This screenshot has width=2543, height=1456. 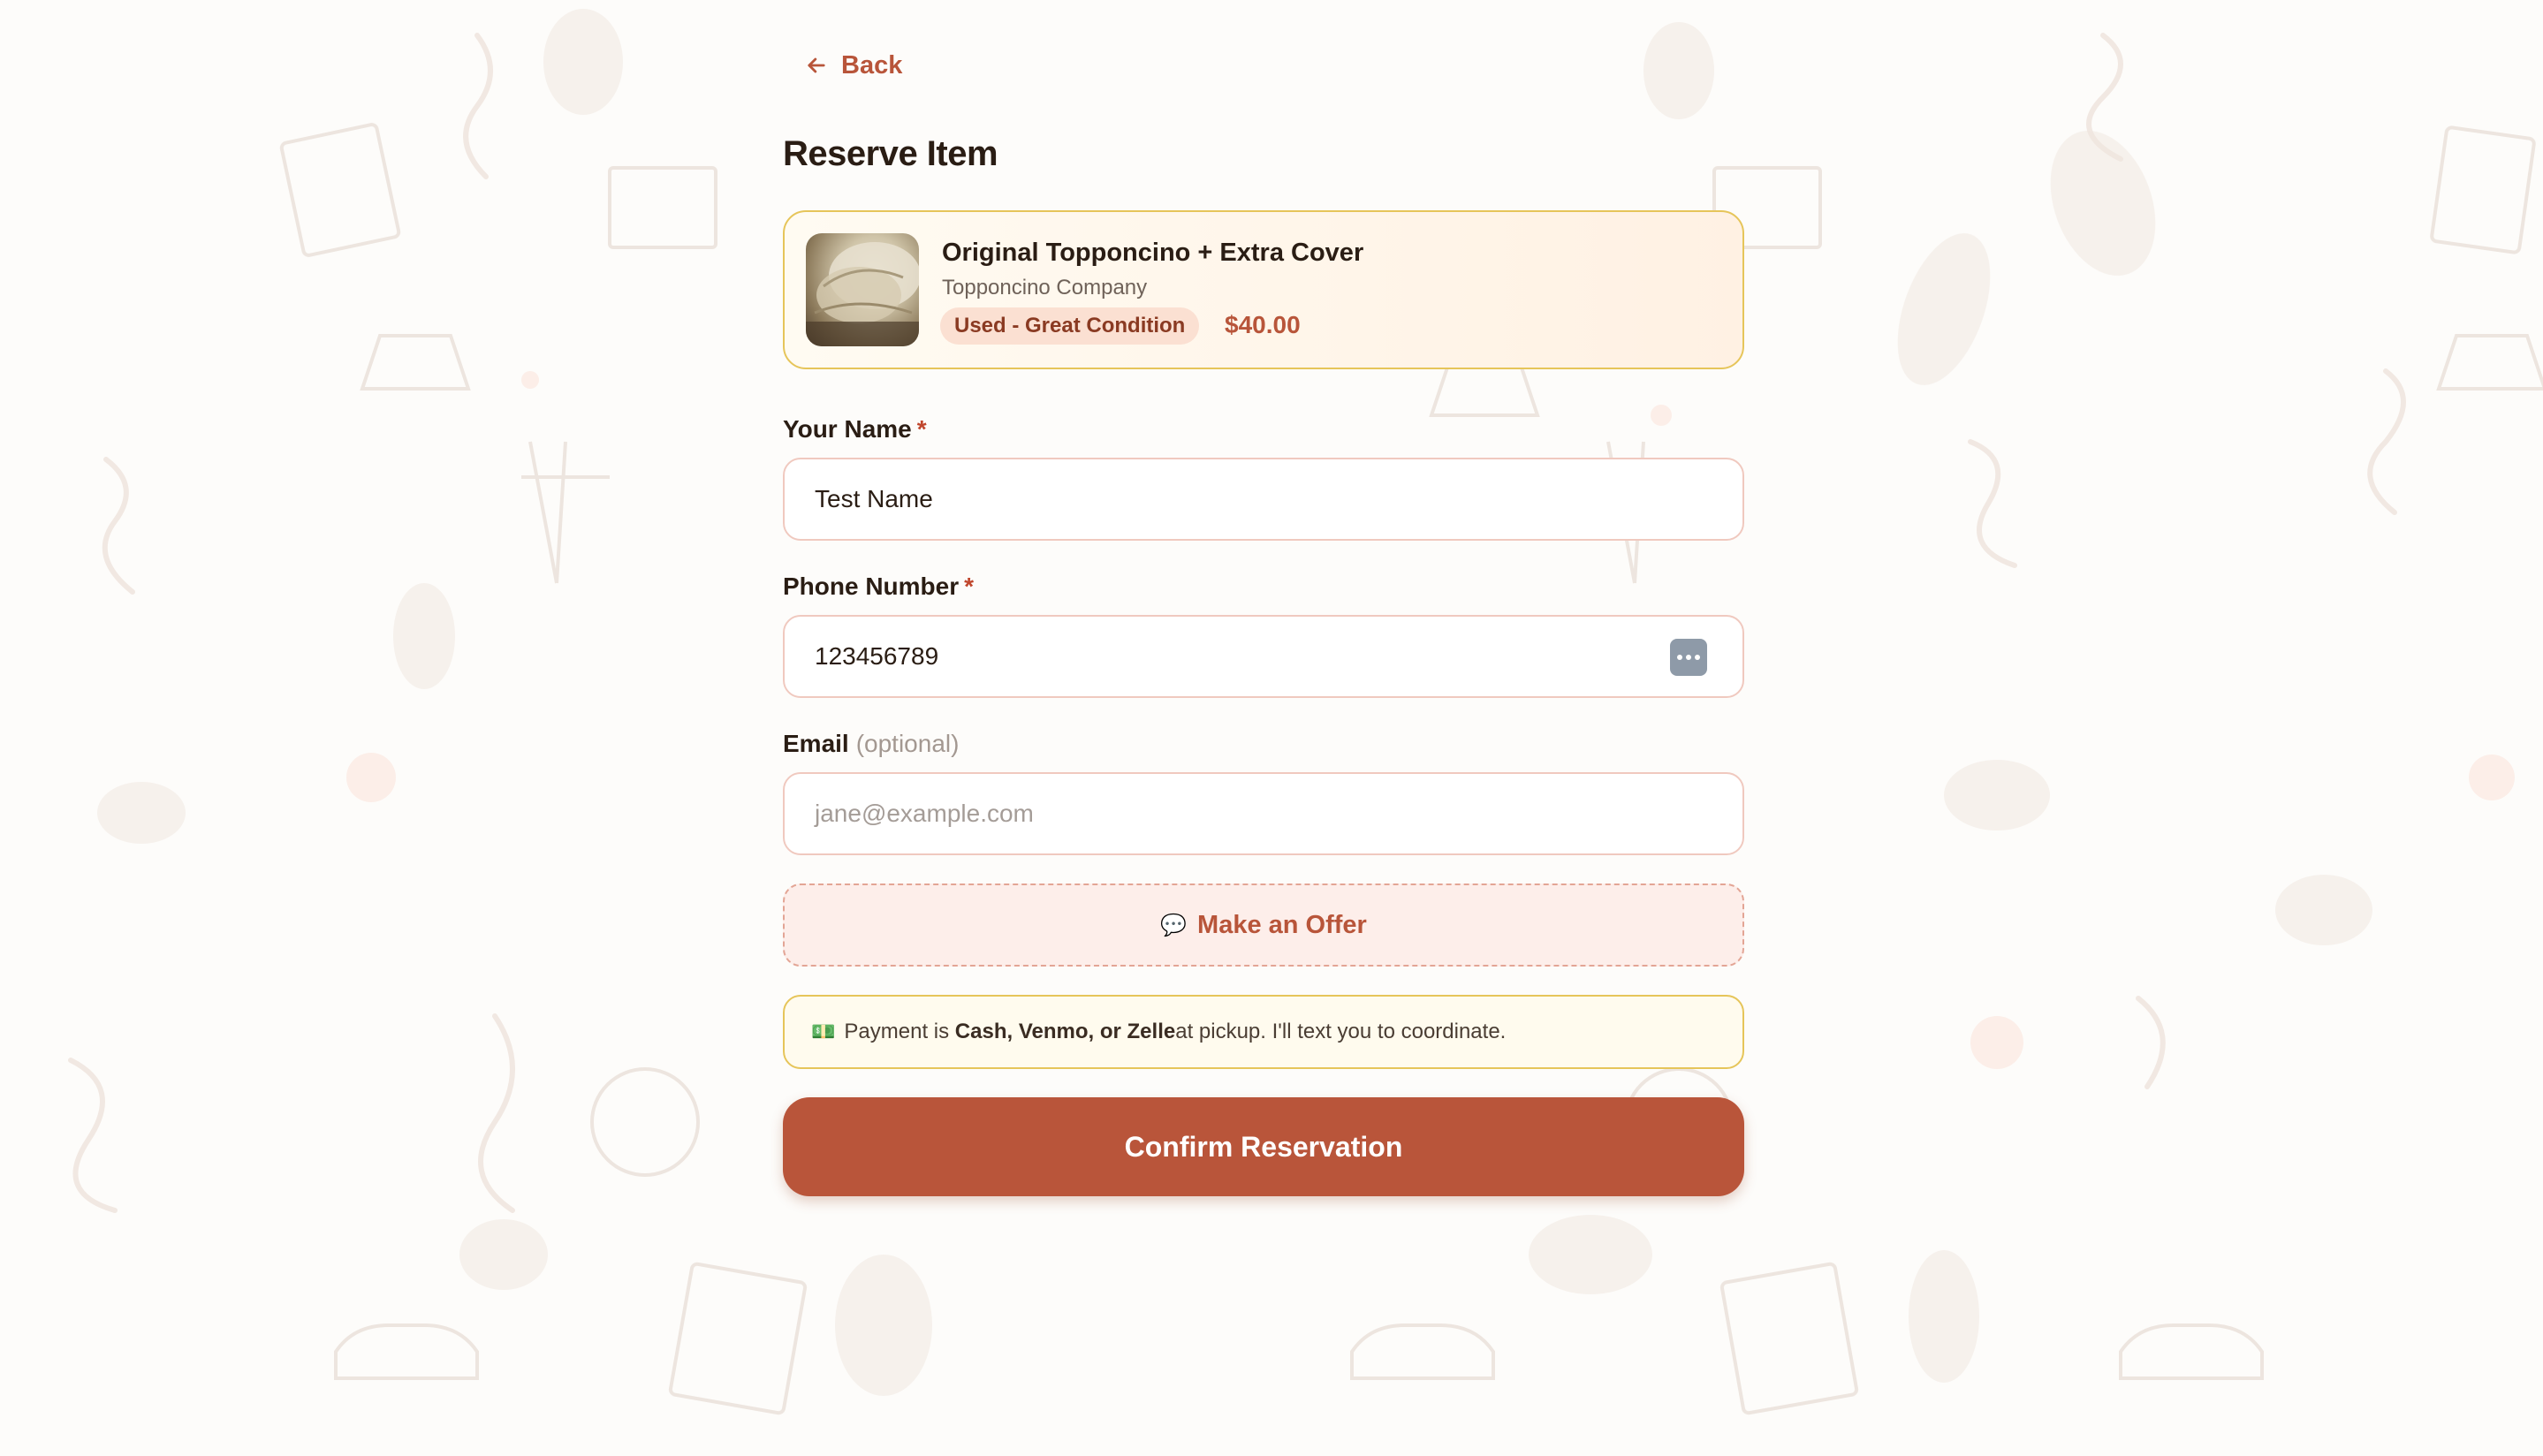 I want to click on payment-methods: Cash, Venmo, or Zelle, so click(x=1065, y=1031).